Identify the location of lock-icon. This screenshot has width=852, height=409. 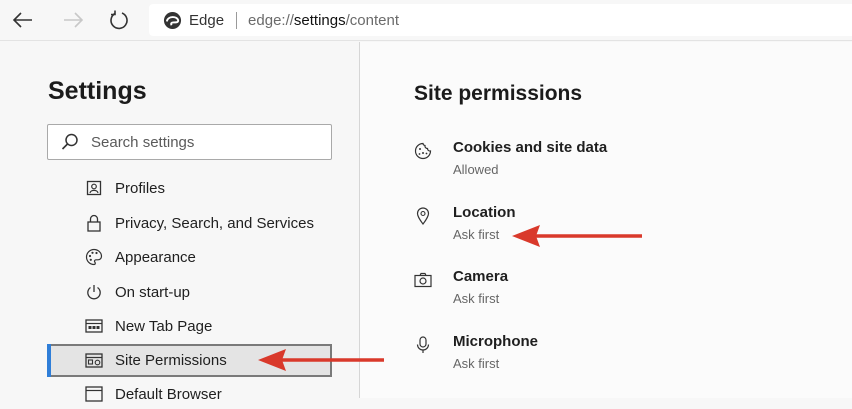
(94, 223).